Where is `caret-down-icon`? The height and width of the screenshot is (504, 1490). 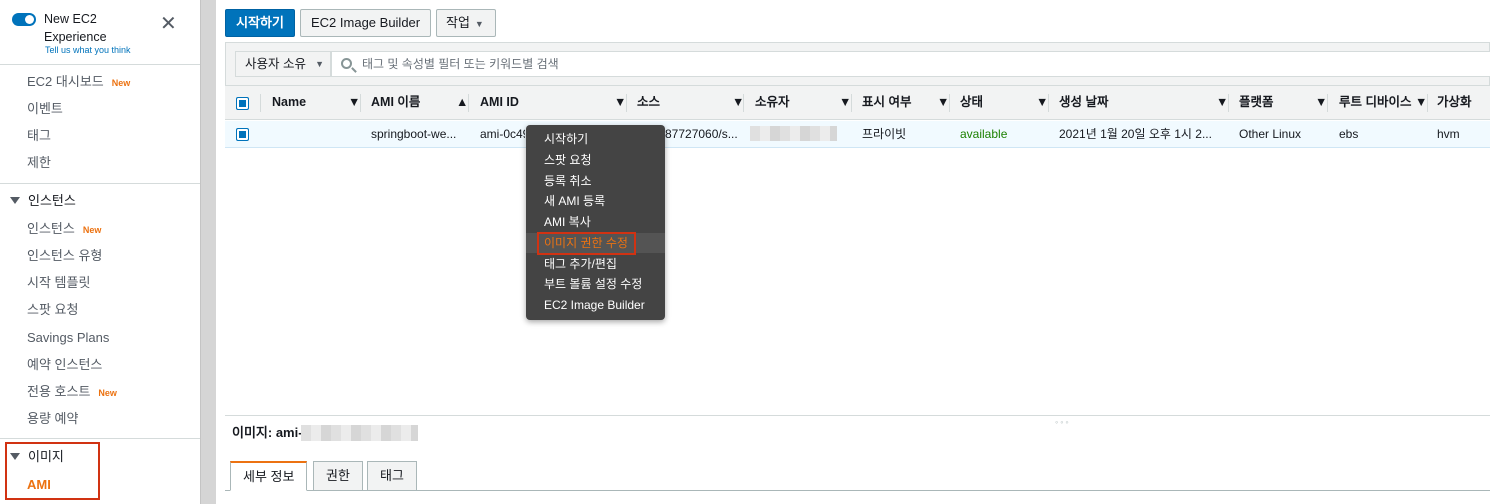
caret-down-icon is located at coordinates (15, 200).